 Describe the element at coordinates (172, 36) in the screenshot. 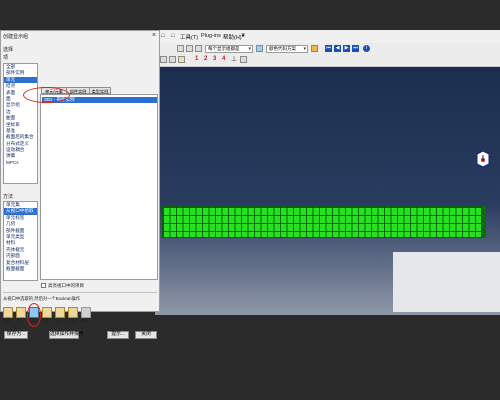

I see `menu-item-2: □` at that location.